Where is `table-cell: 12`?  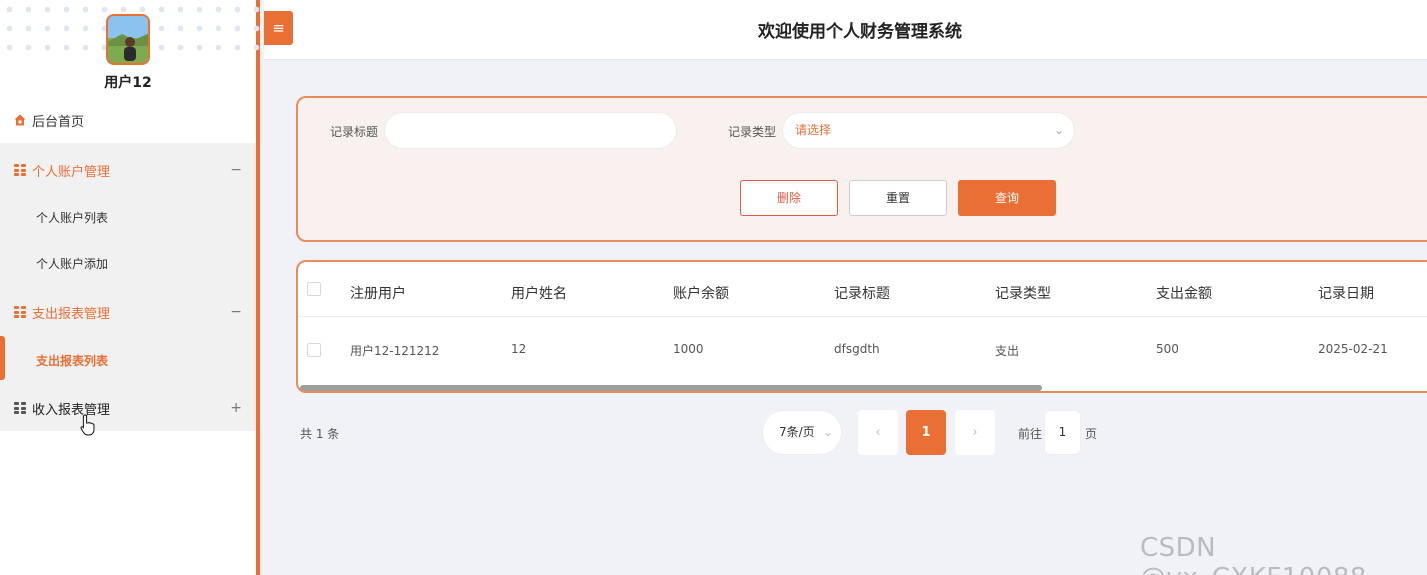
table-cell: 12 is located at coordinates (519, 349).